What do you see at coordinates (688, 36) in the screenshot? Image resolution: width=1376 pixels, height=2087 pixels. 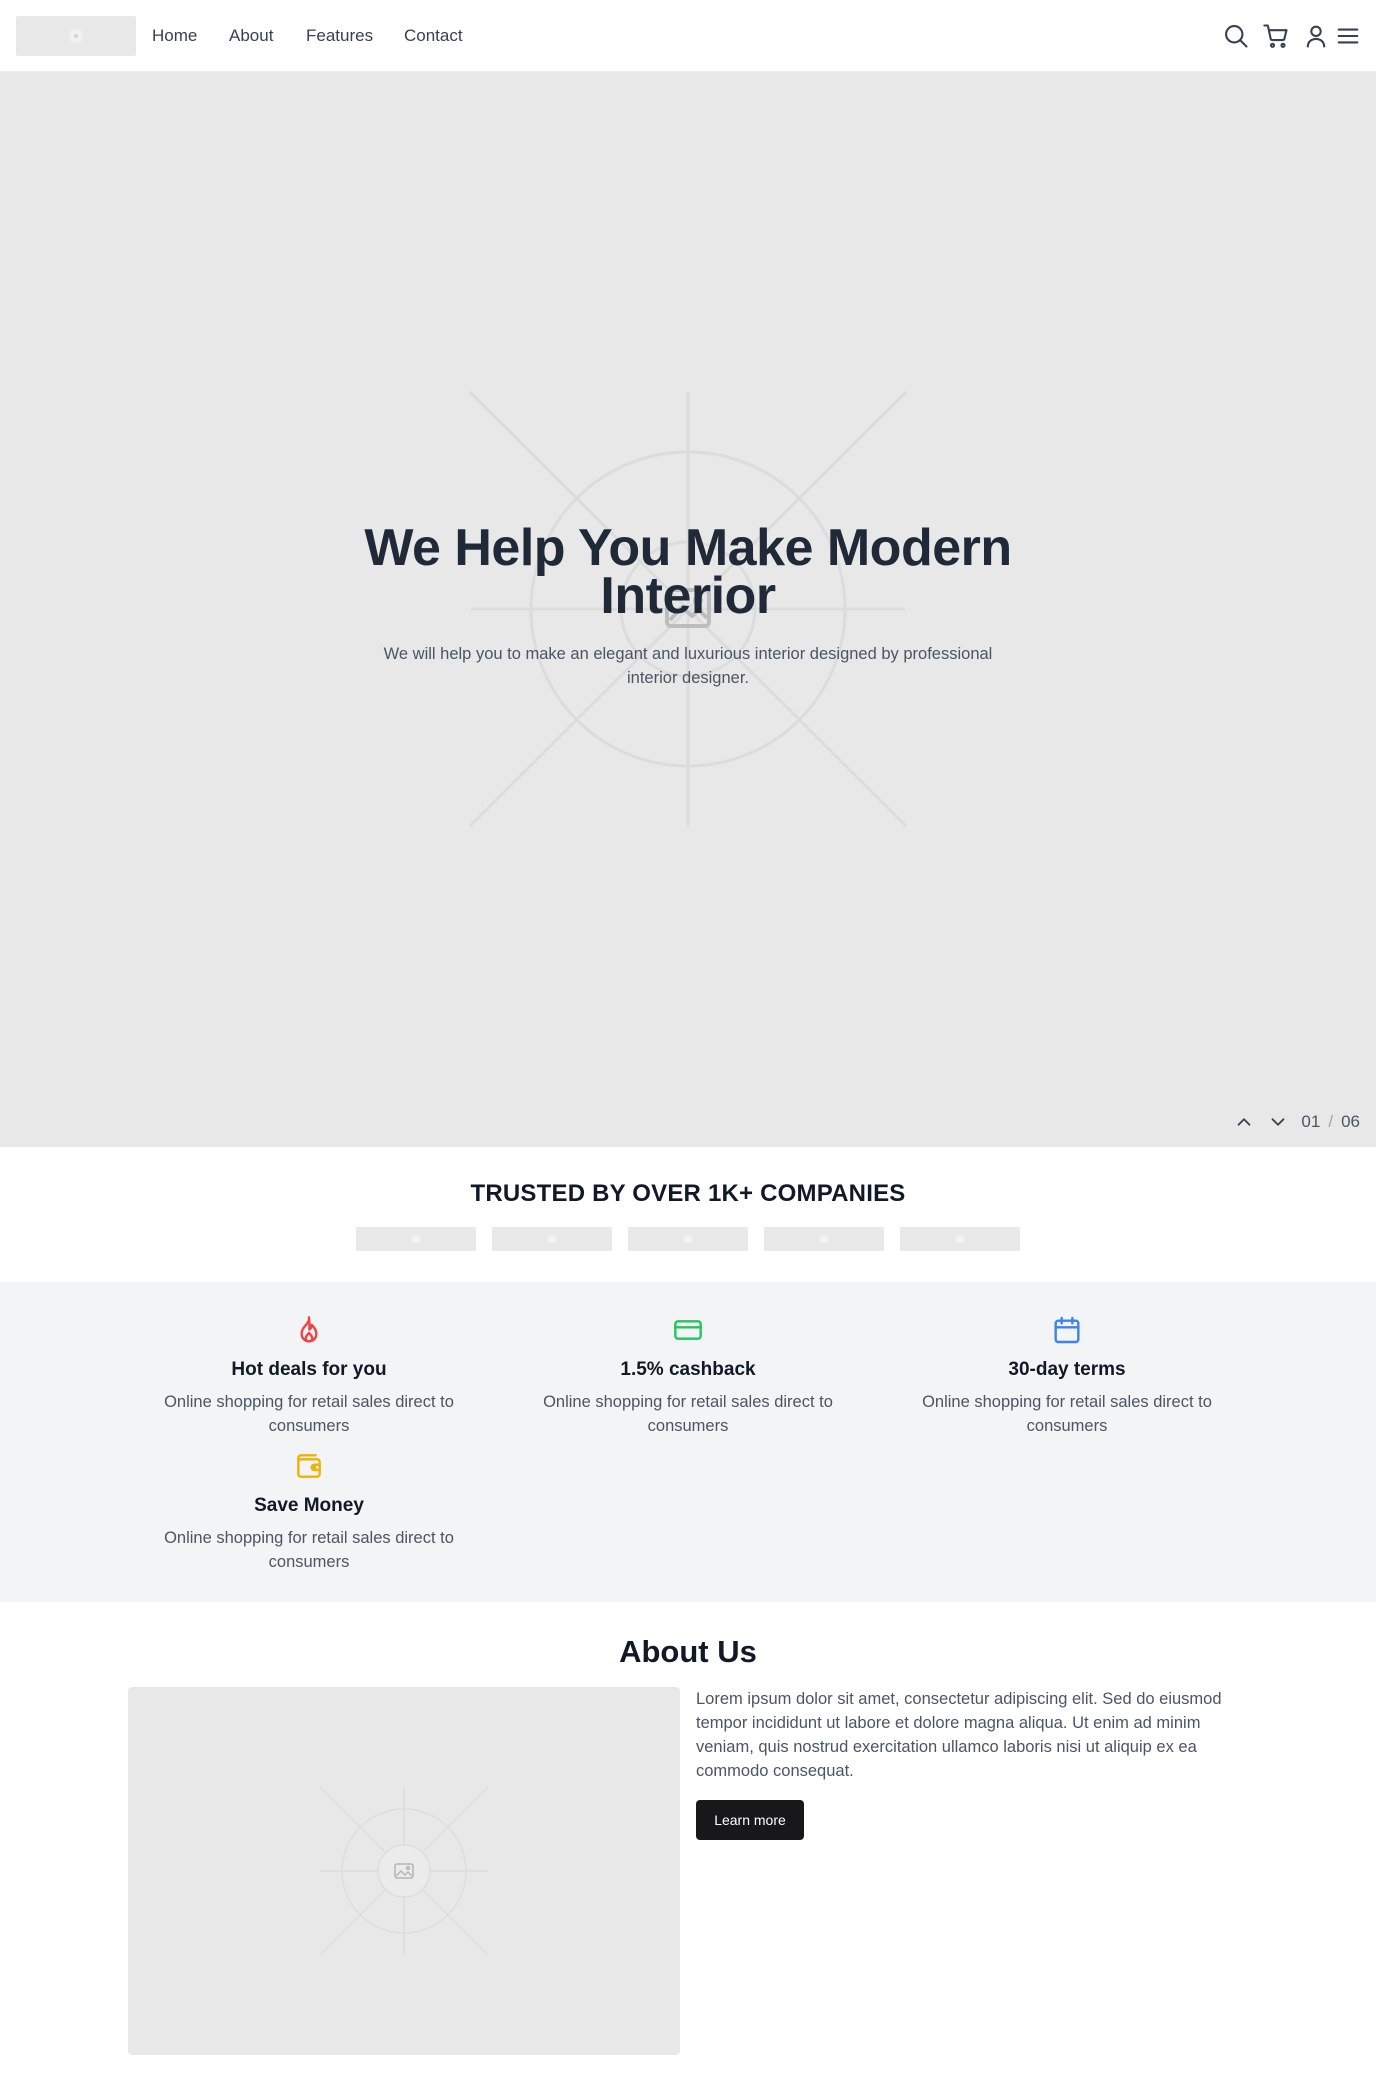 I see `site-header: Home About Features Contact` at bounding box center [688, 36].